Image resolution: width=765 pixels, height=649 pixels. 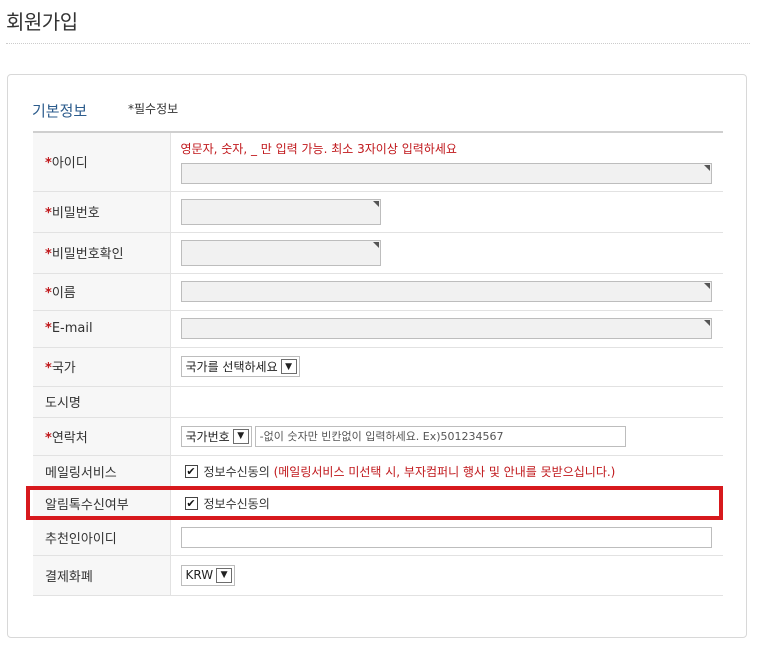 I want to click on label-userid: *아이디, so click(x=102, y=162).